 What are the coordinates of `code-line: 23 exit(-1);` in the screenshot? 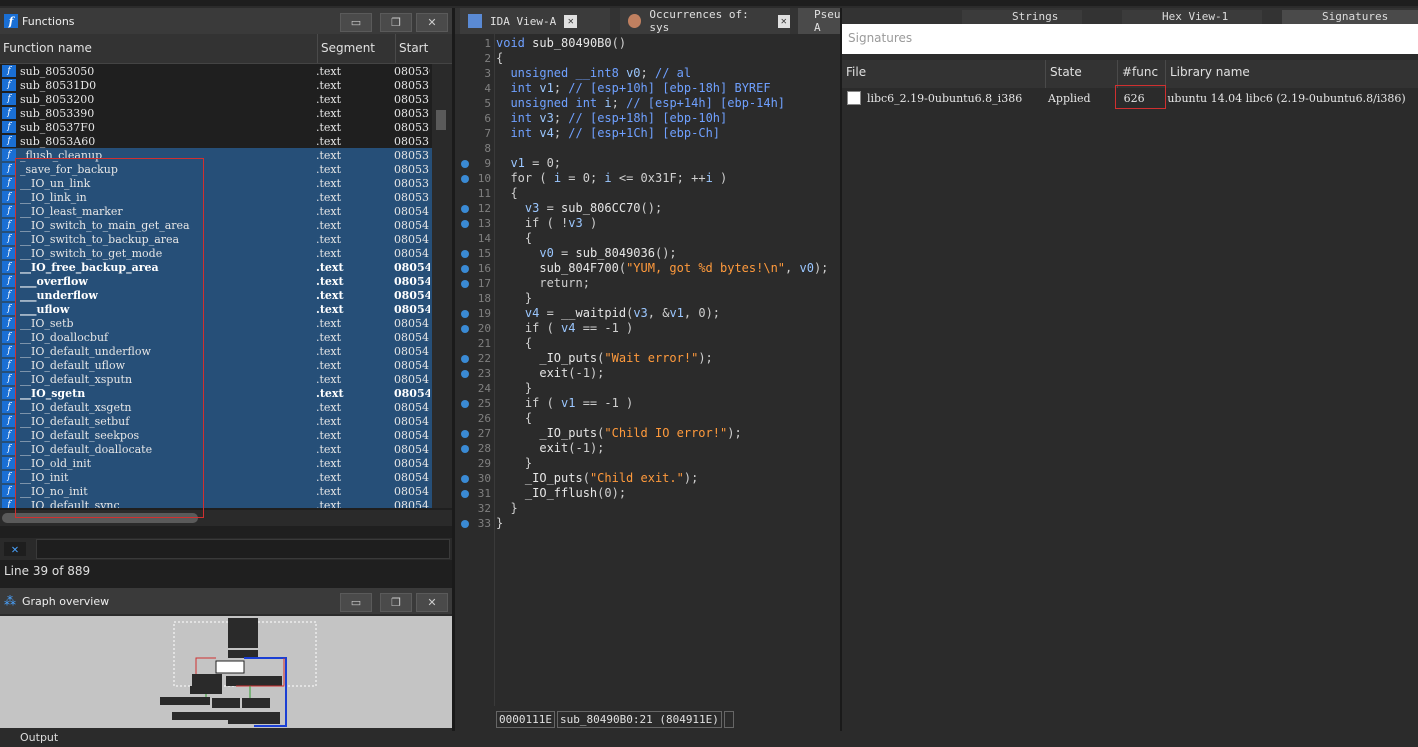 It's located at (647, 373).